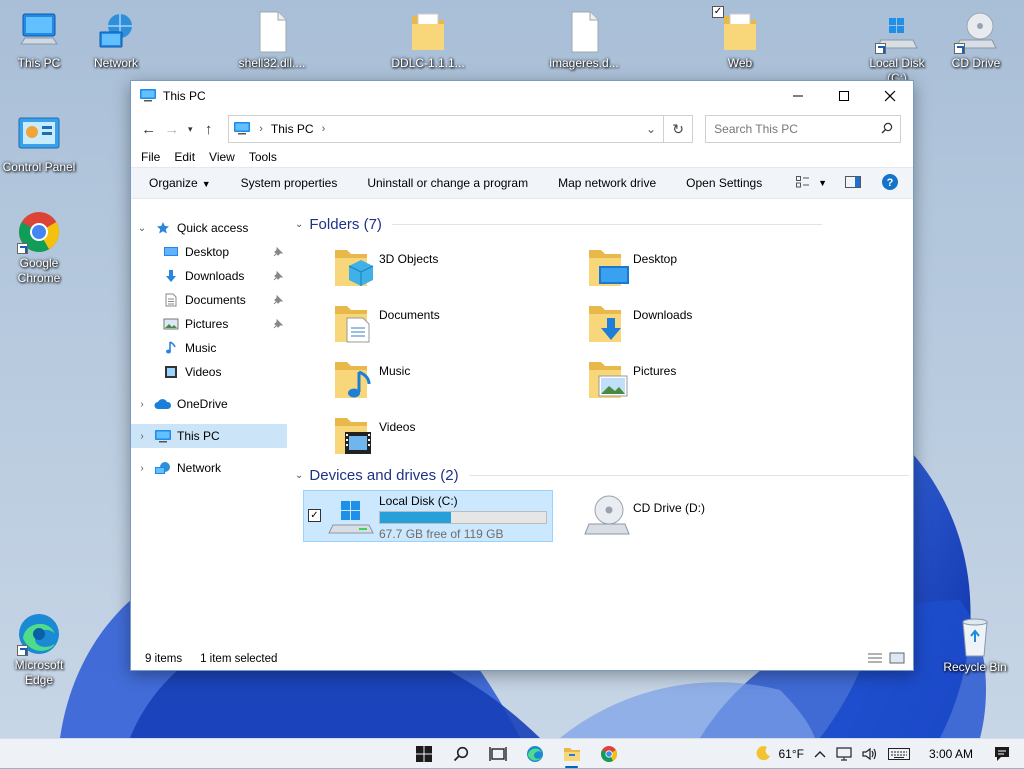 This screenshot has height=769, width=1024. What do you see at coordinates (39, 248) in the screenshot?
I see `desktop-icon-google-chrome: Google Chrome` at bounding box center [39, 248].